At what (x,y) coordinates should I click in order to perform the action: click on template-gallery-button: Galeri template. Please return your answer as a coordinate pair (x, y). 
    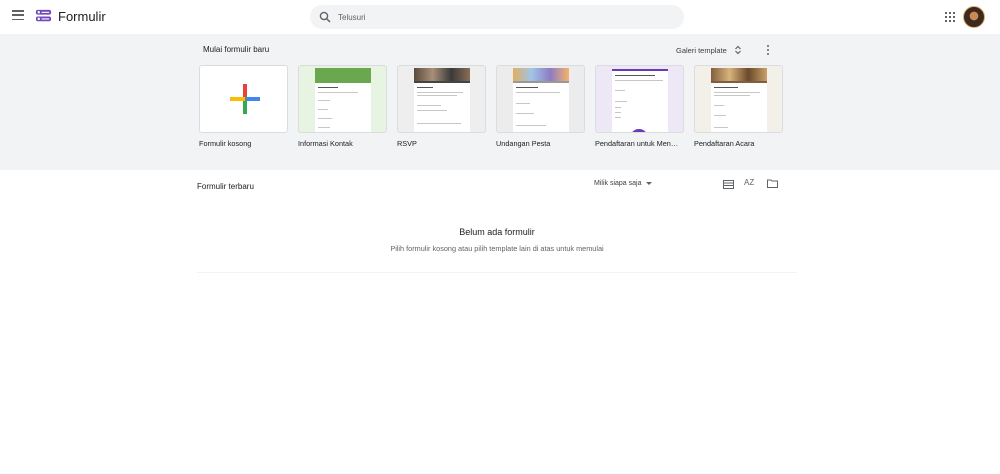
    Looking at the image, I should click on (709, 50).